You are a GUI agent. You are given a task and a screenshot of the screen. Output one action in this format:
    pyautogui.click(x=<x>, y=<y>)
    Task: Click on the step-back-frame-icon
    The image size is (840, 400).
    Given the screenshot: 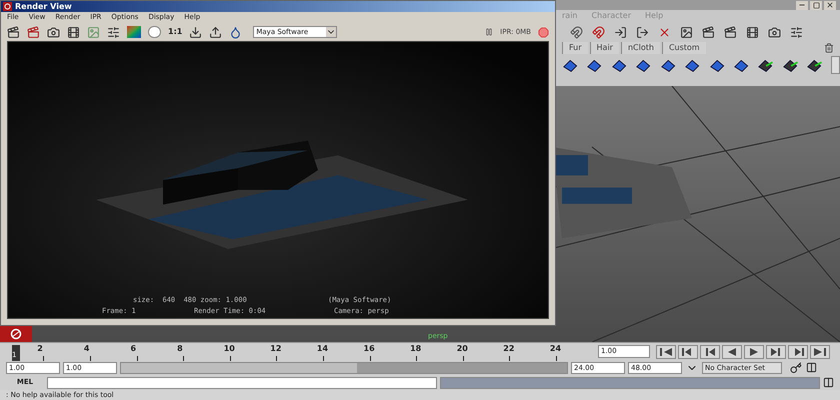 What is the action you would take?
    pyautogui.click(x=710, y=352)
    